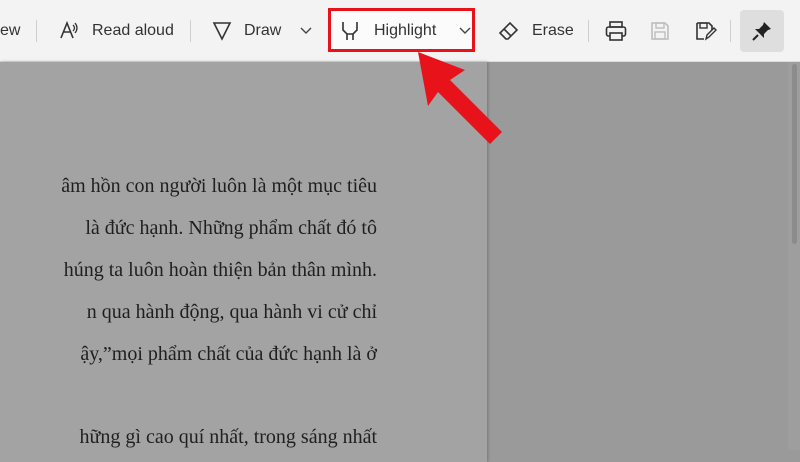 The width and height of the screenshot is (800, 462). Describe the element at coordinates (220, 270) in the screenshot. I see `document-line: húng ta luôn hoàn thiện bản thân mình.` at that location.